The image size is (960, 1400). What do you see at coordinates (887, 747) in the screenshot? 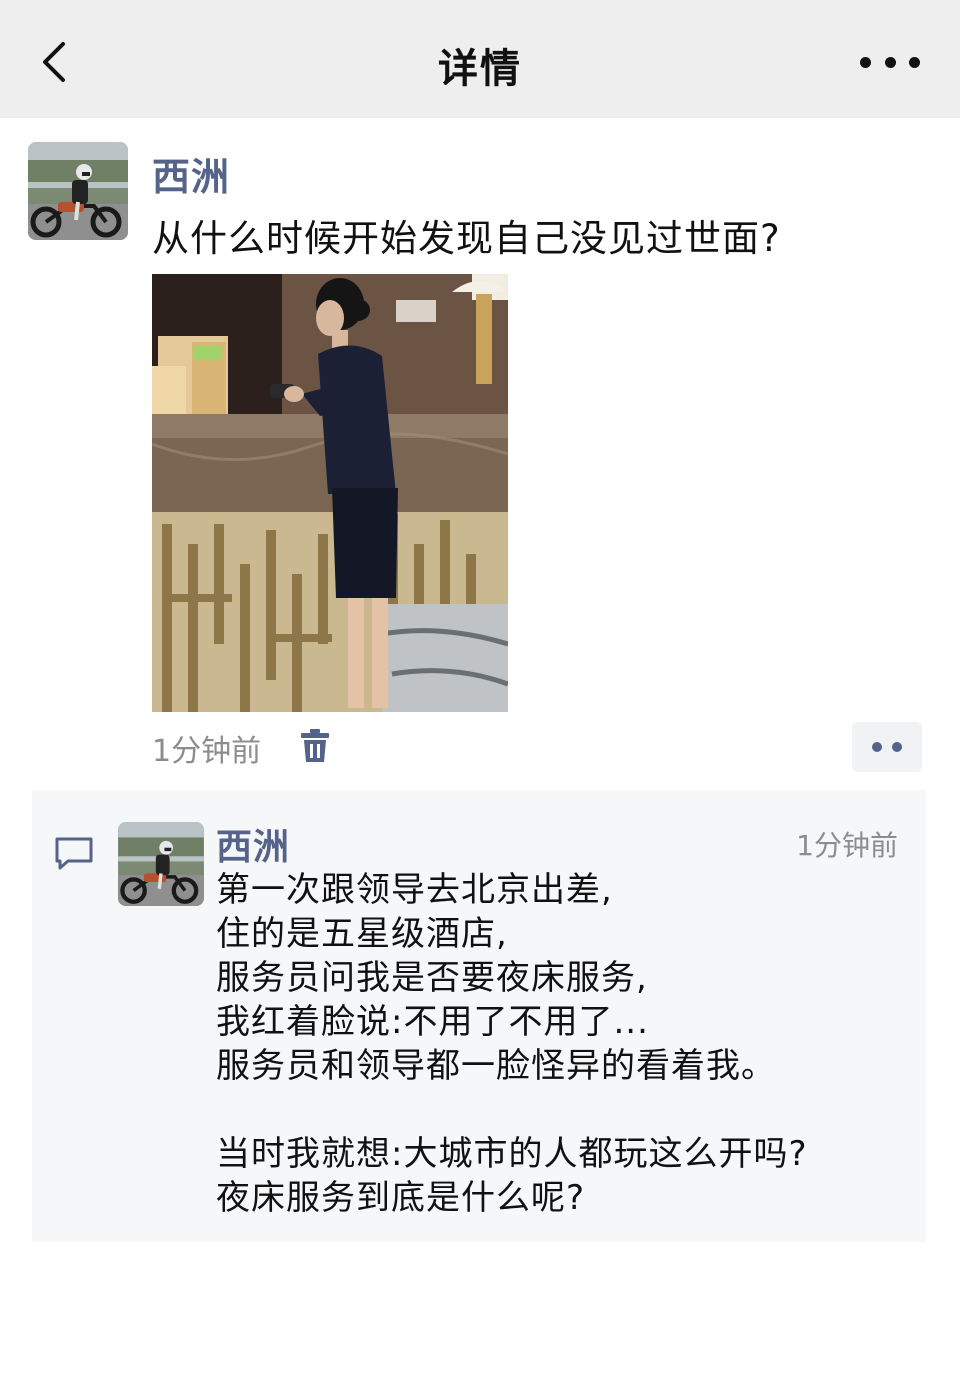
I see `post-actions-button` at bounding box center [887, 747].